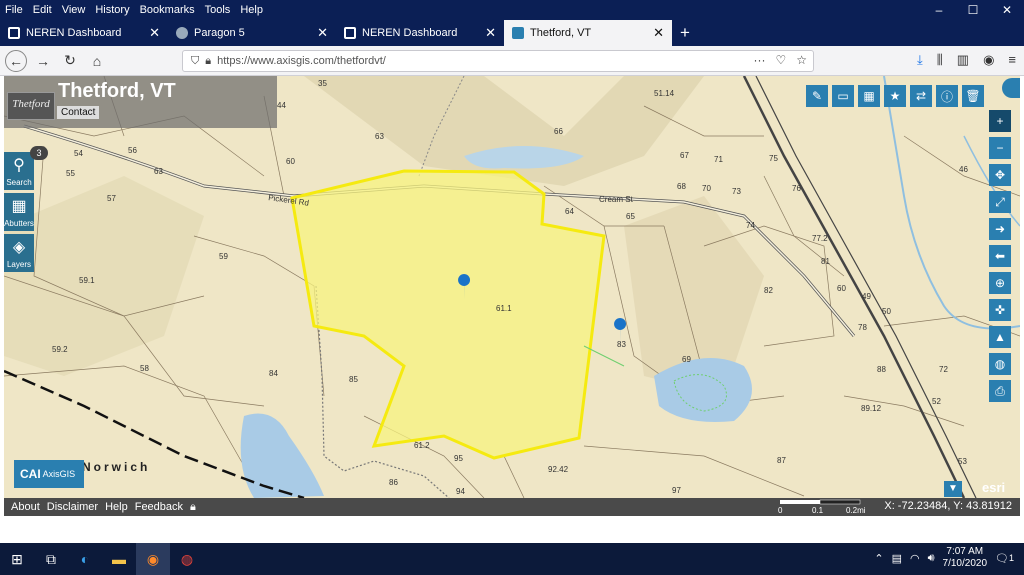  Describe the element at coordinates (74, 33) in the screenshot. I see `tab-label: NEREN Dashboard` at that location.